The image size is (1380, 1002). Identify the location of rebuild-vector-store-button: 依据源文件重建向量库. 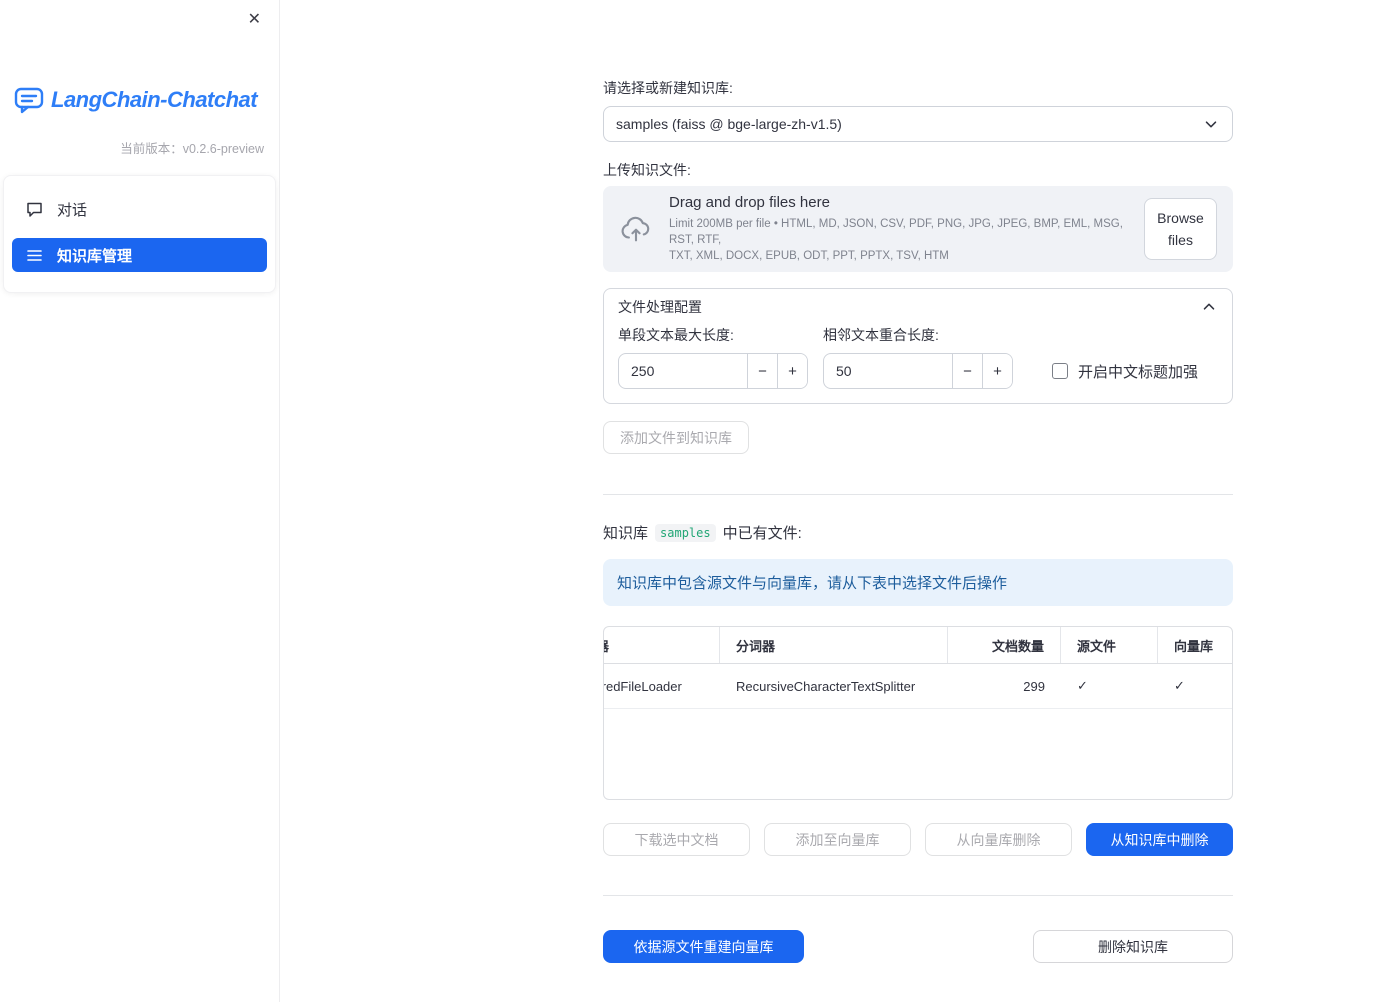
(703, 946).